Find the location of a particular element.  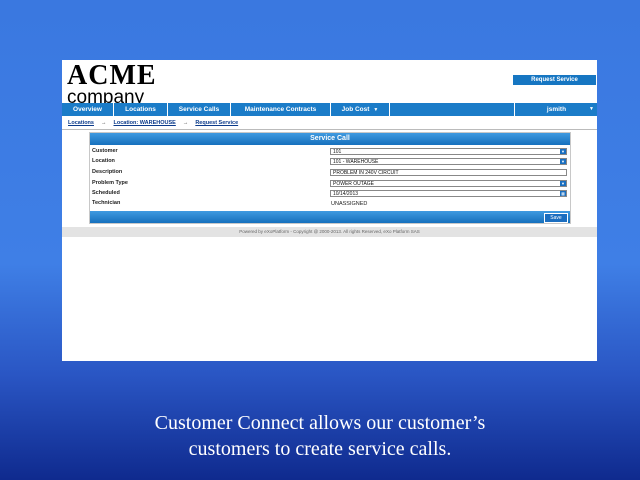

problem-type-select: POWER OUTAGE ▼ is located at coordinates (448, 183).